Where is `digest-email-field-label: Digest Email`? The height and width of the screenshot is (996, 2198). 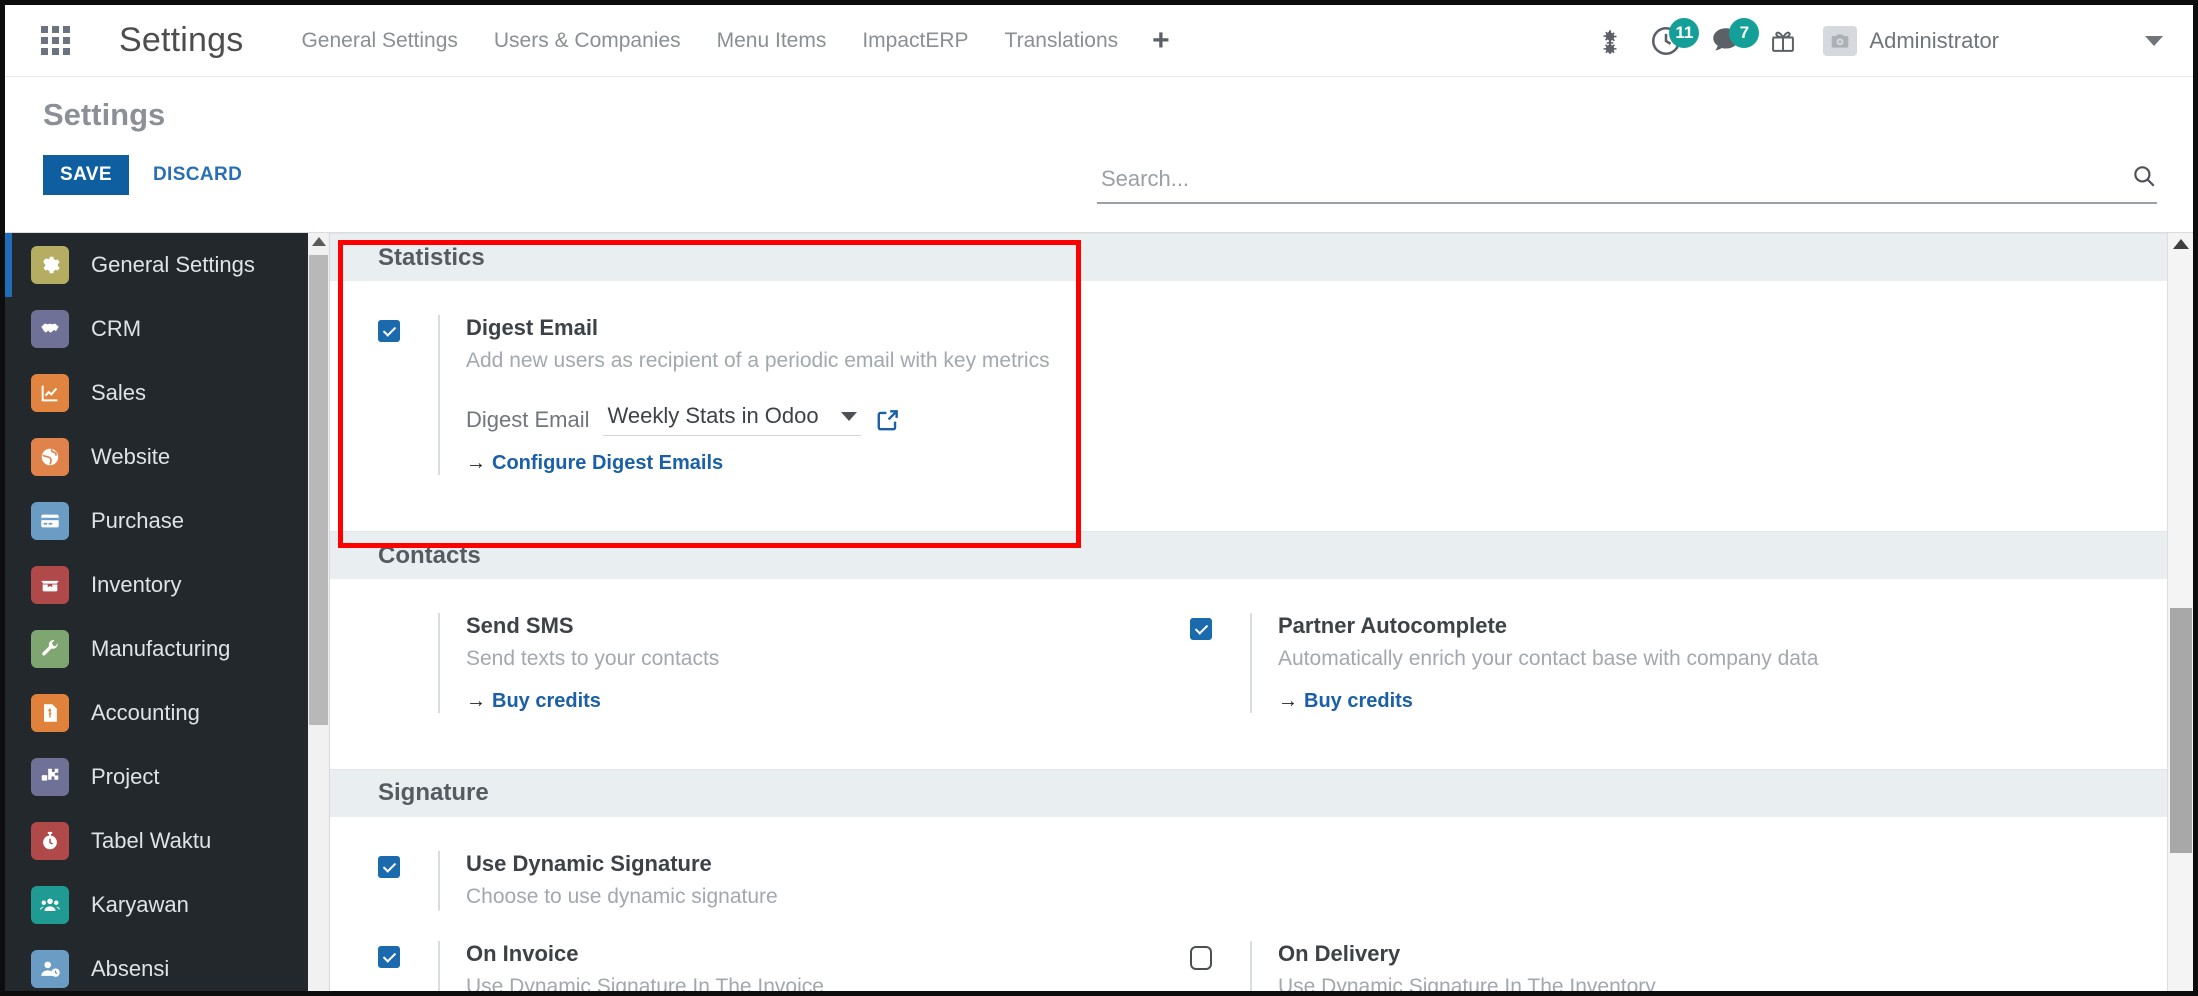
digest-email-field-label: Digest Email is located at coordinates (528, 419).